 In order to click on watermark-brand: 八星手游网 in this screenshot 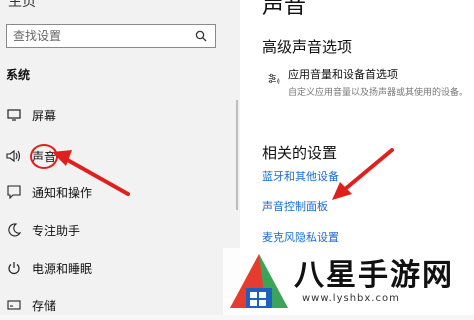, I will do `click(374, 275)`.